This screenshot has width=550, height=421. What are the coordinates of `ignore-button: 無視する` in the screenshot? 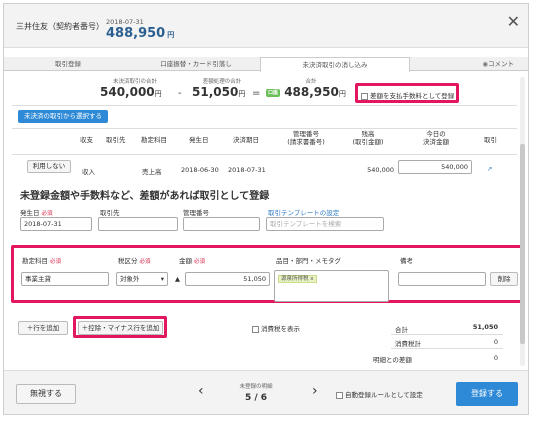 It's located at (46, 394).